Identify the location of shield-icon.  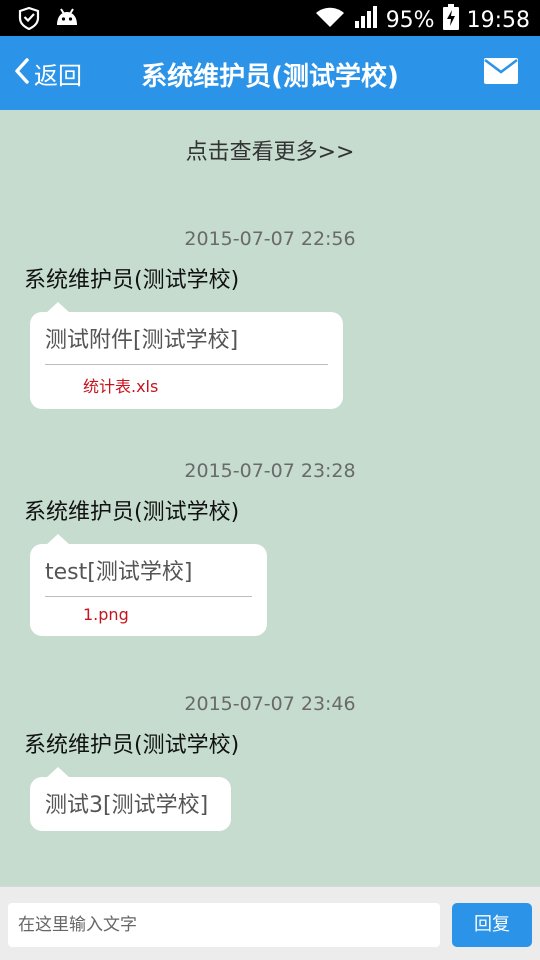
(29, 20).